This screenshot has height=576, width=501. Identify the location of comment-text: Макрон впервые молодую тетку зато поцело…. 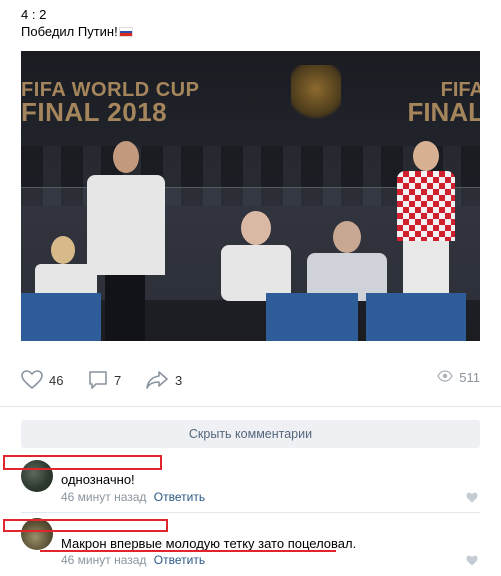
(209, 543).